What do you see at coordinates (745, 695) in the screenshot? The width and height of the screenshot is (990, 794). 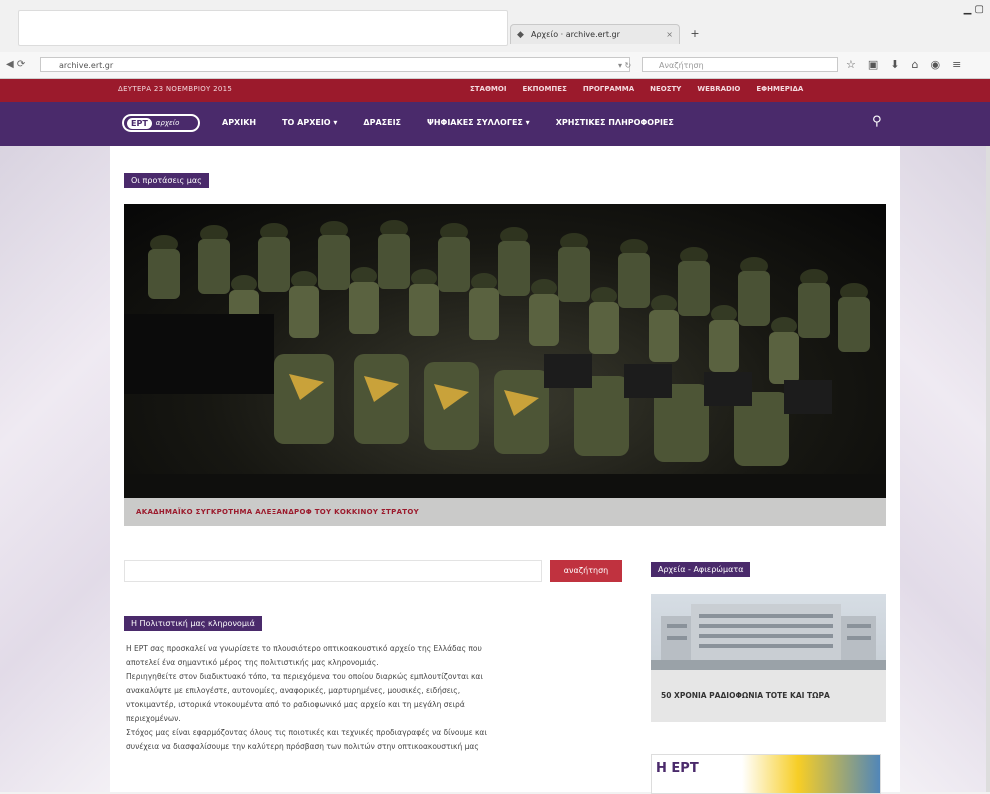 I see `archives-caption: 50 ΧΡΟΝΙΑ ΡΑΔΙΟΦΩΝΙΑ ΤΟΤΕ ΚΑΙ ΤΩΡΑ` at bounding box center [745, 695].